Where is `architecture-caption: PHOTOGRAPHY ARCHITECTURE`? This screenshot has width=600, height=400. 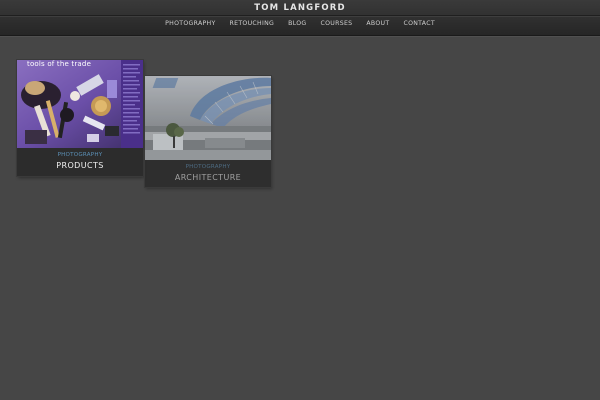
architecture-caption: PHOTOGRAPHY ARCHITECTURE is located at coordinates (208, 173).